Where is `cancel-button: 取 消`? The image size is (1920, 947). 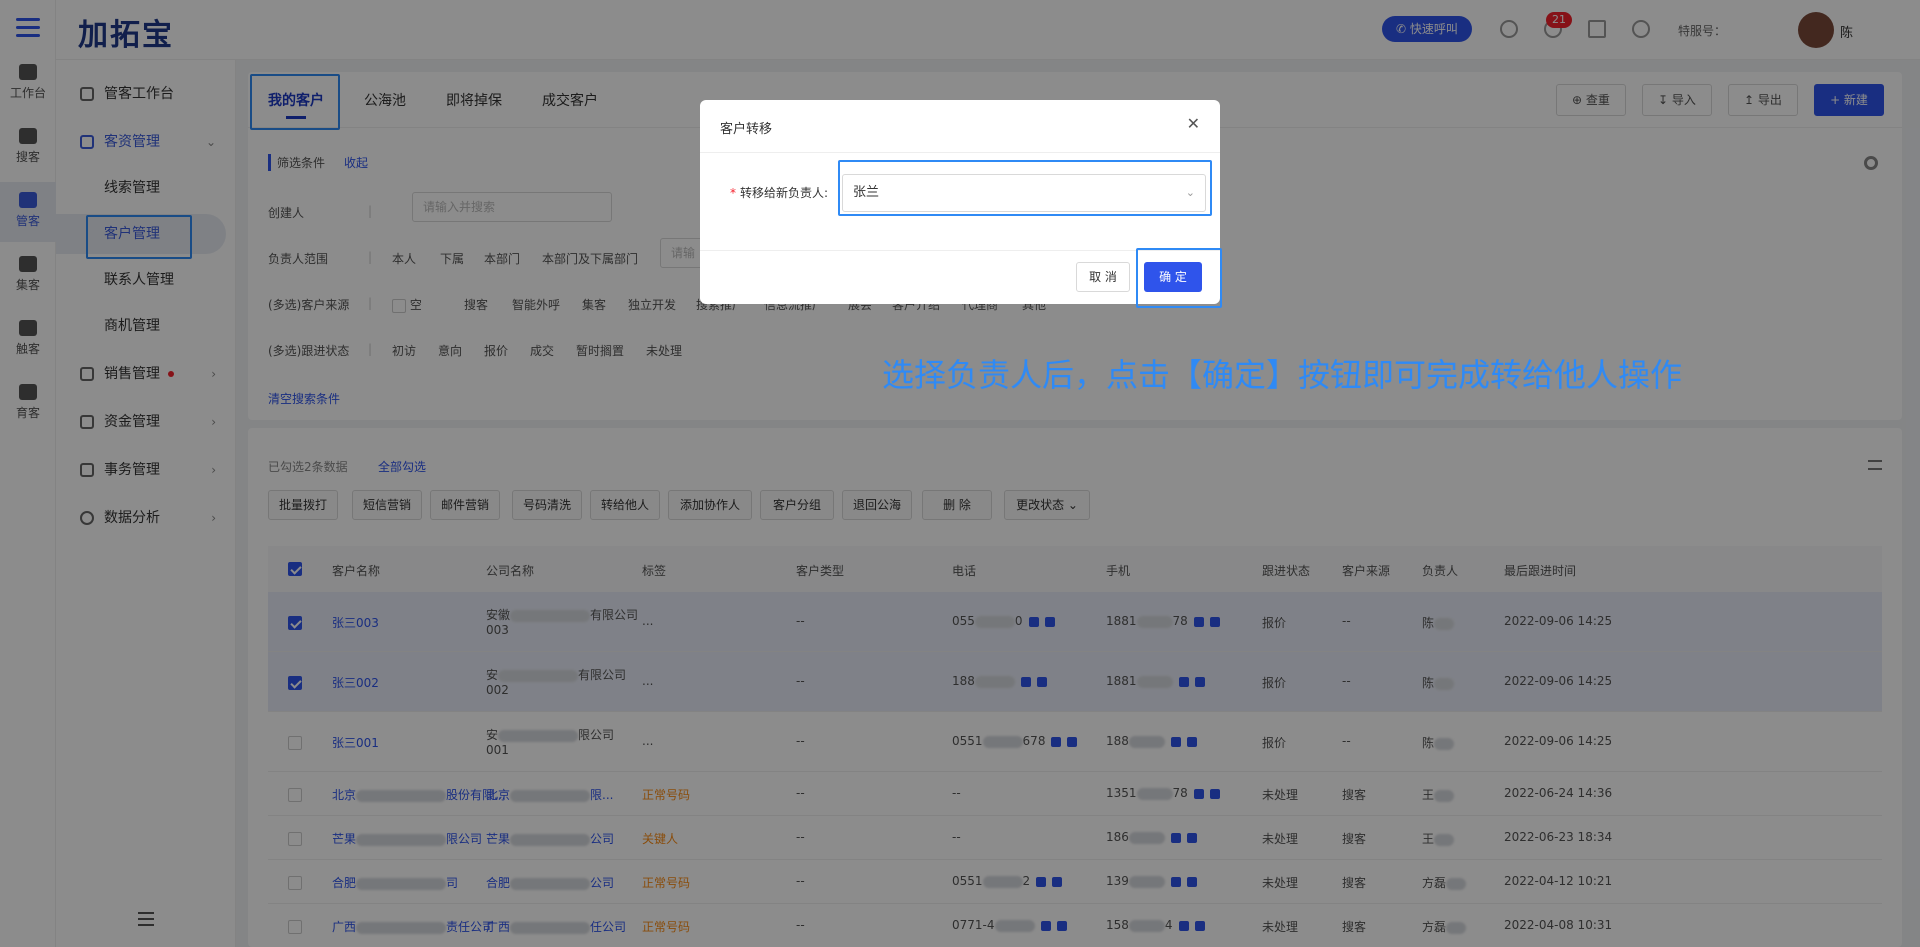 cancel-button: 取 消 is located at coordinates (1103, 277).